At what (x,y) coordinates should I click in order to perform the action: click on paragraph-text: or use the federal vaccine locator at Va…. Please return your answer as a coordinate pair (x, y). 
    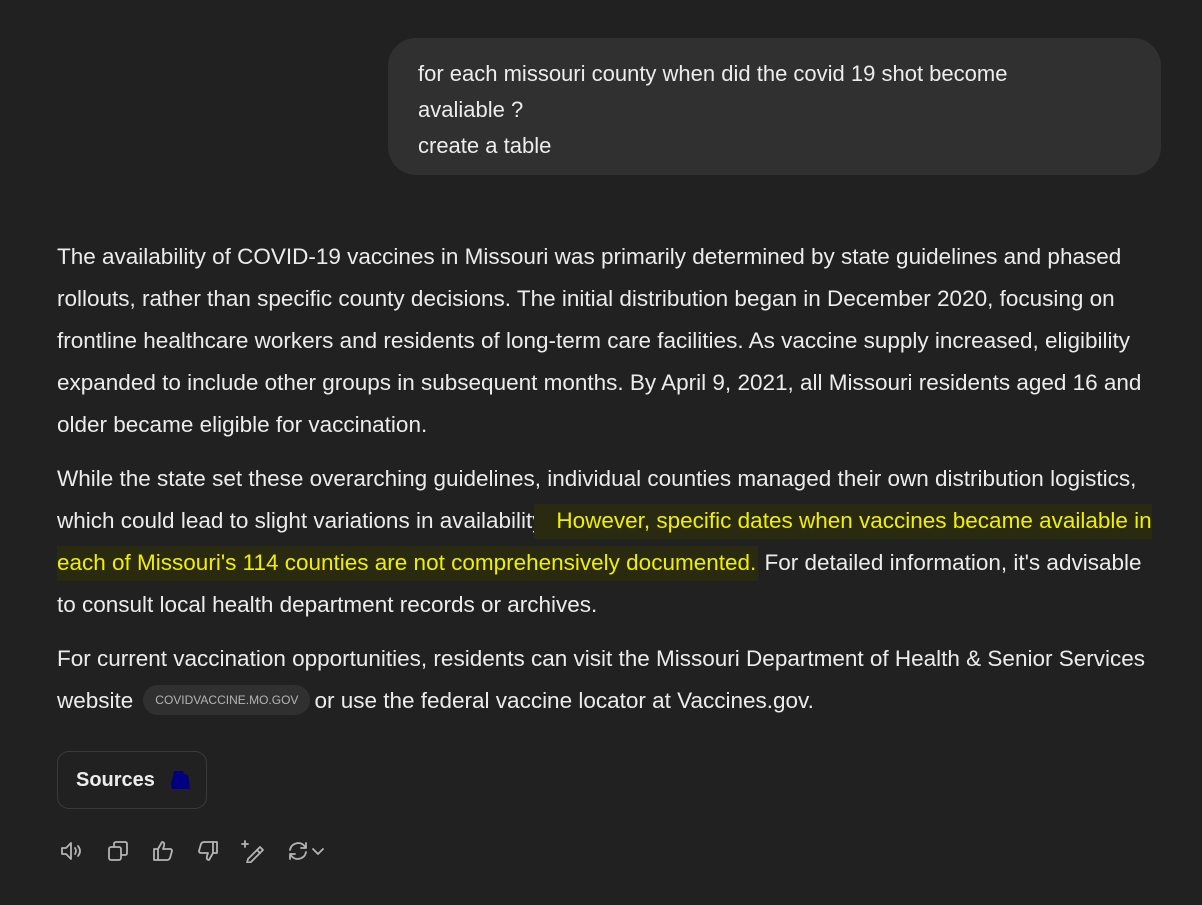
    Looking at the image, I should click on (564, 700).